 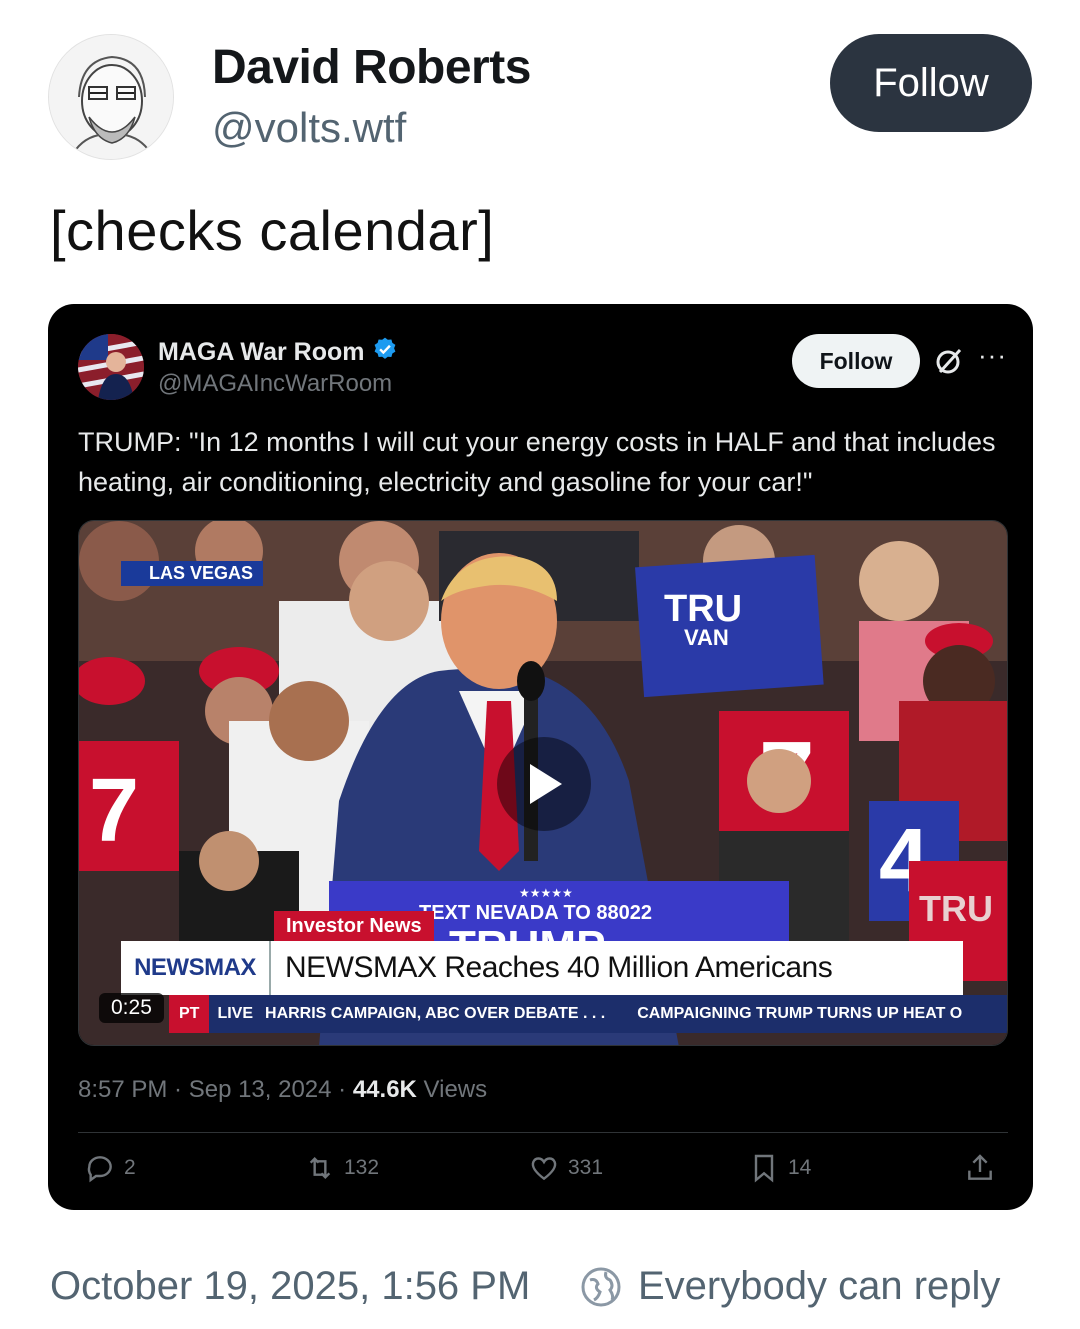 I want to click on repost-count: 132, so click(x=362, y=1167).